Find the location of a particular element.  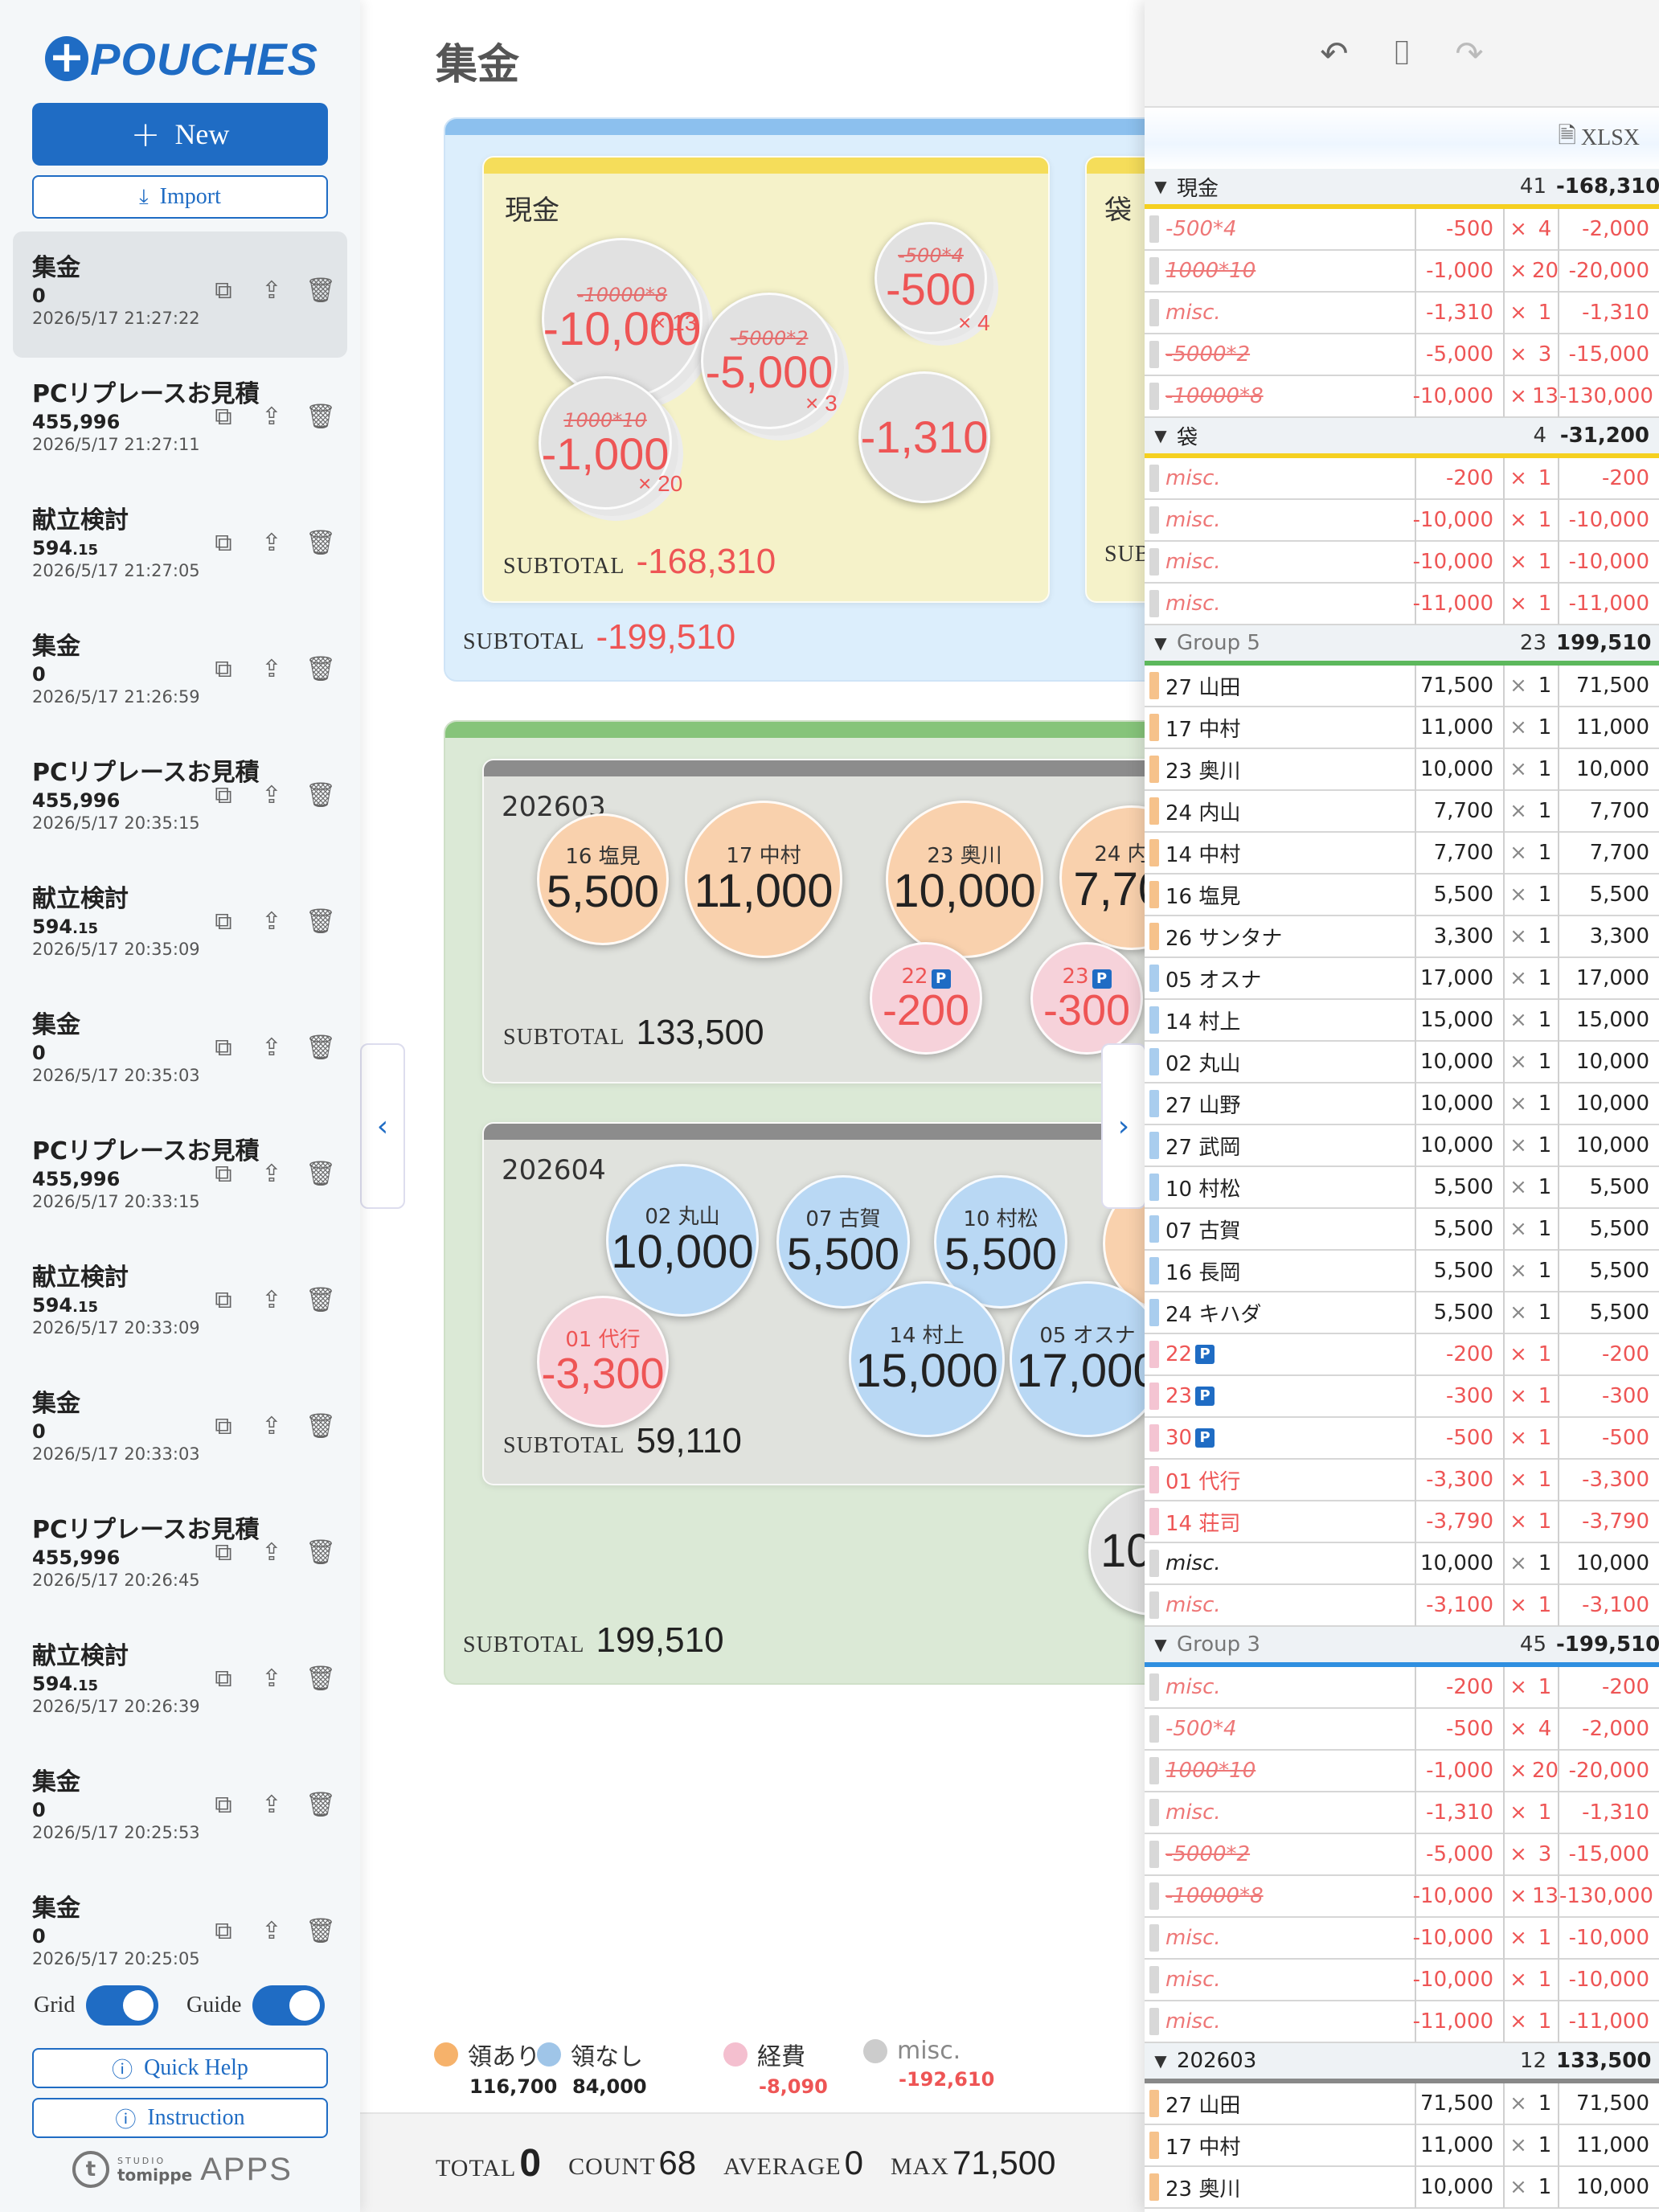

table-row: 16 塩見 5,500 × 1 5,500 is located at coordinates (1402, 895).